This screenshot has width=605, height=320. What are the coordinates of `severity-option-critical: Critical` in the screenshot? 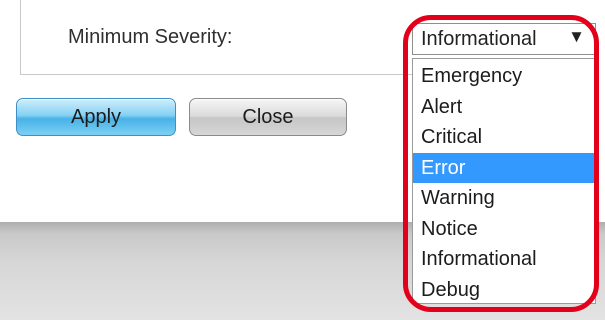 It's located at (504, 137).